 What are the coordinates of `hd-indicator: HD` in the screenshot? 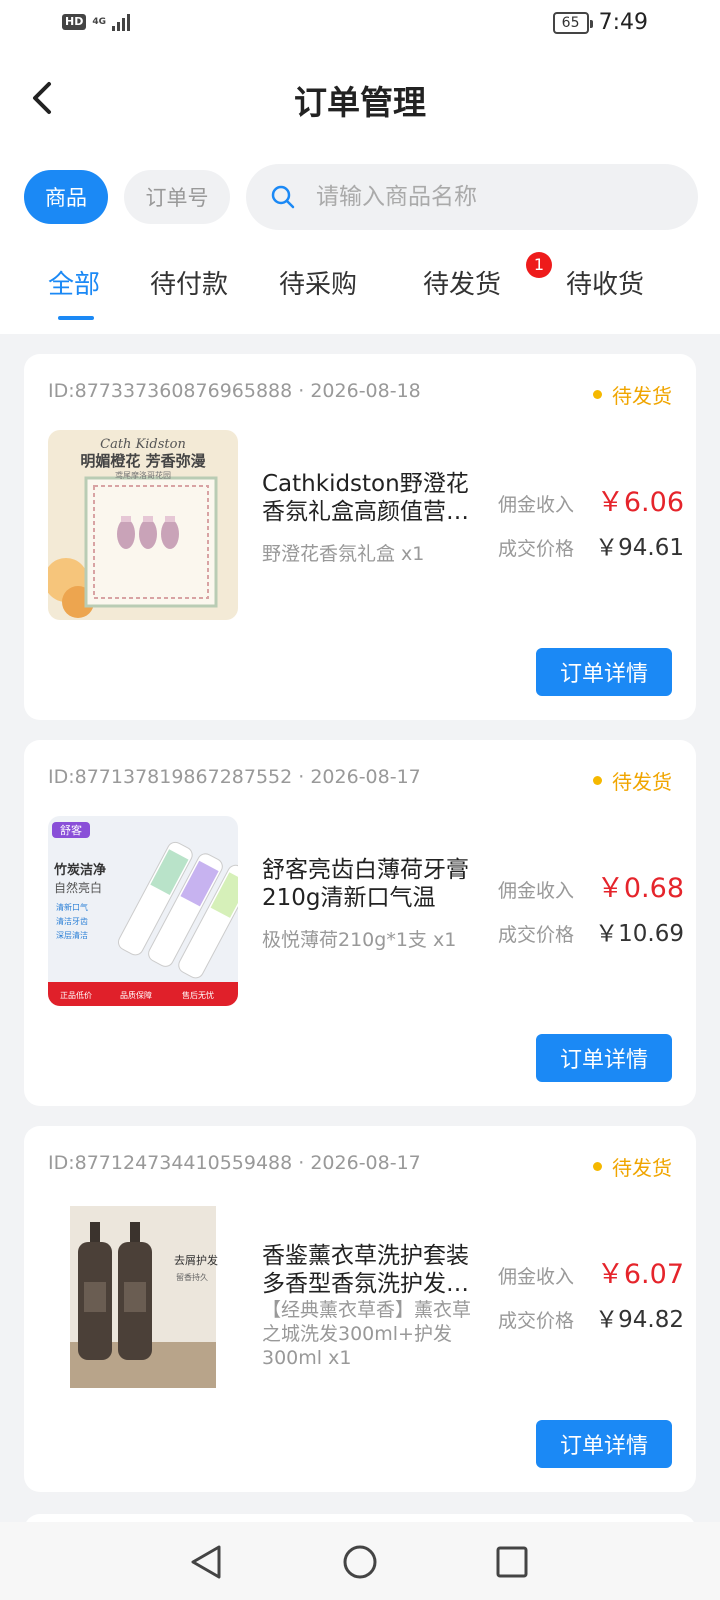 It's located at (74, 22).